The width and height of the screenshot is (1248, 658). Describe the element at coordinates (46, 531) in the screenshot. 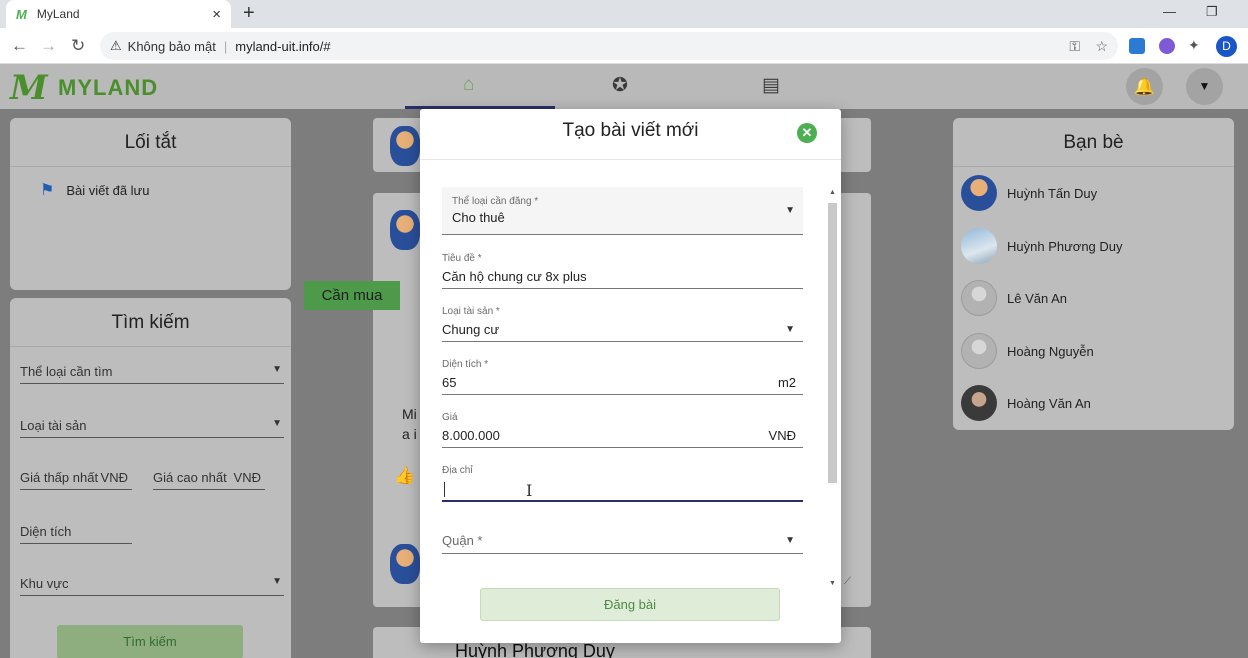

I see `area-label: Diện tích` at that location.